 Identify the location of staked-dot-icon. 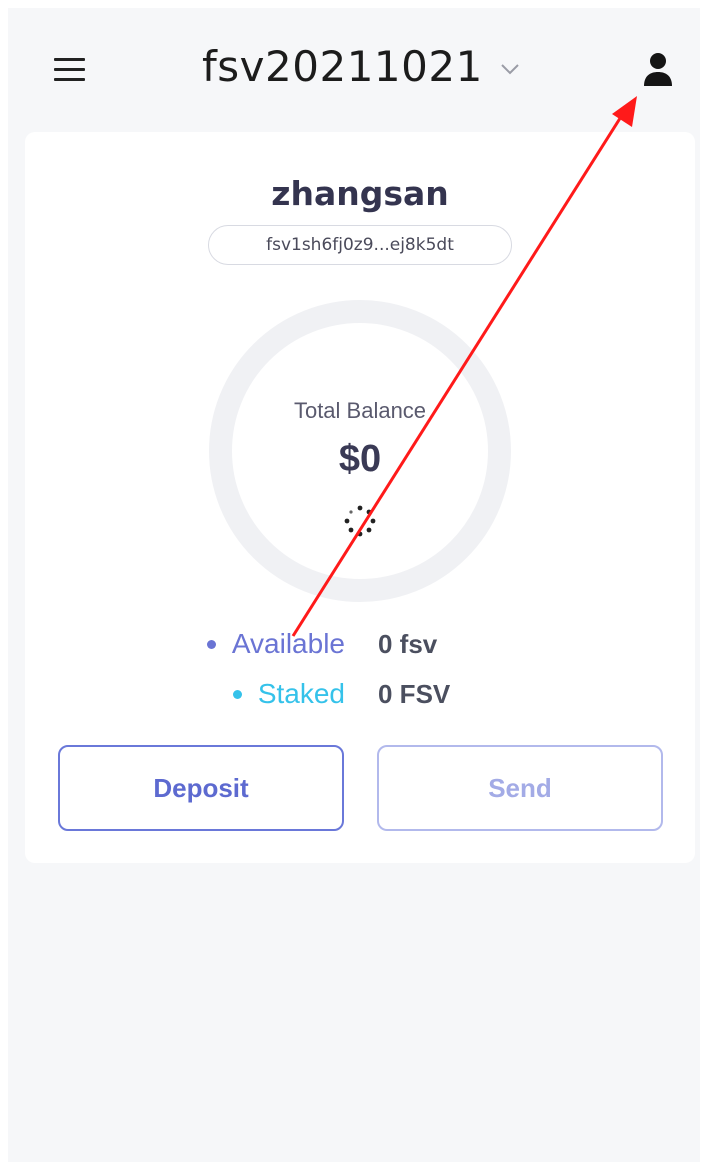
(237, 694).